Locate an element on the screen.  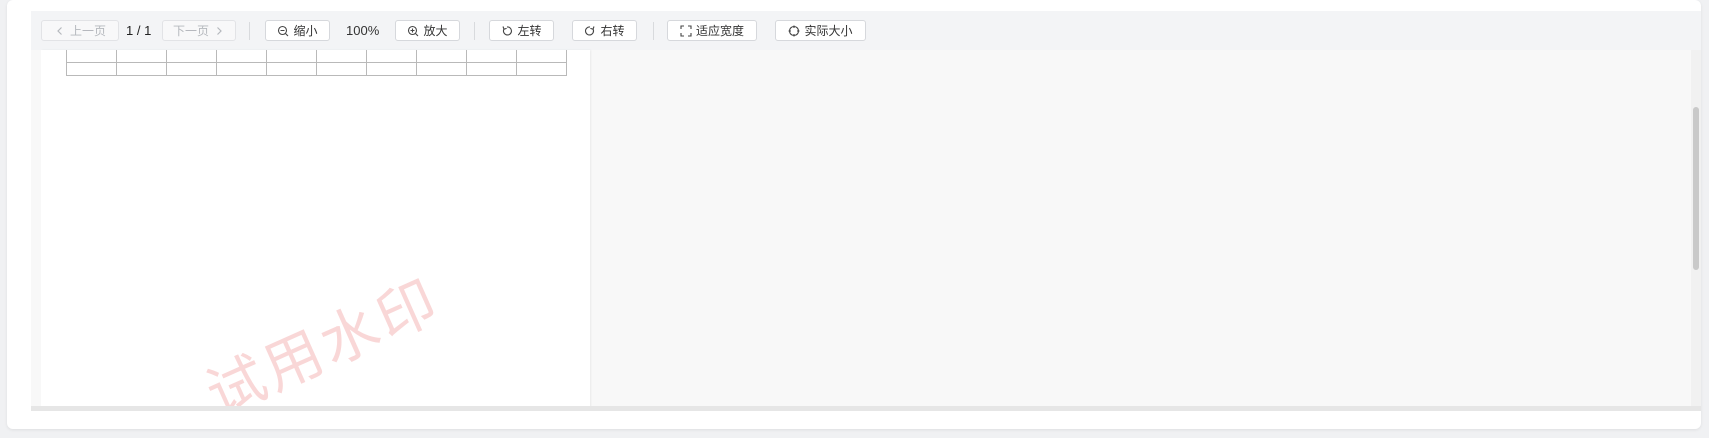
zoom-in-icon is located at coordinates (413, 30).